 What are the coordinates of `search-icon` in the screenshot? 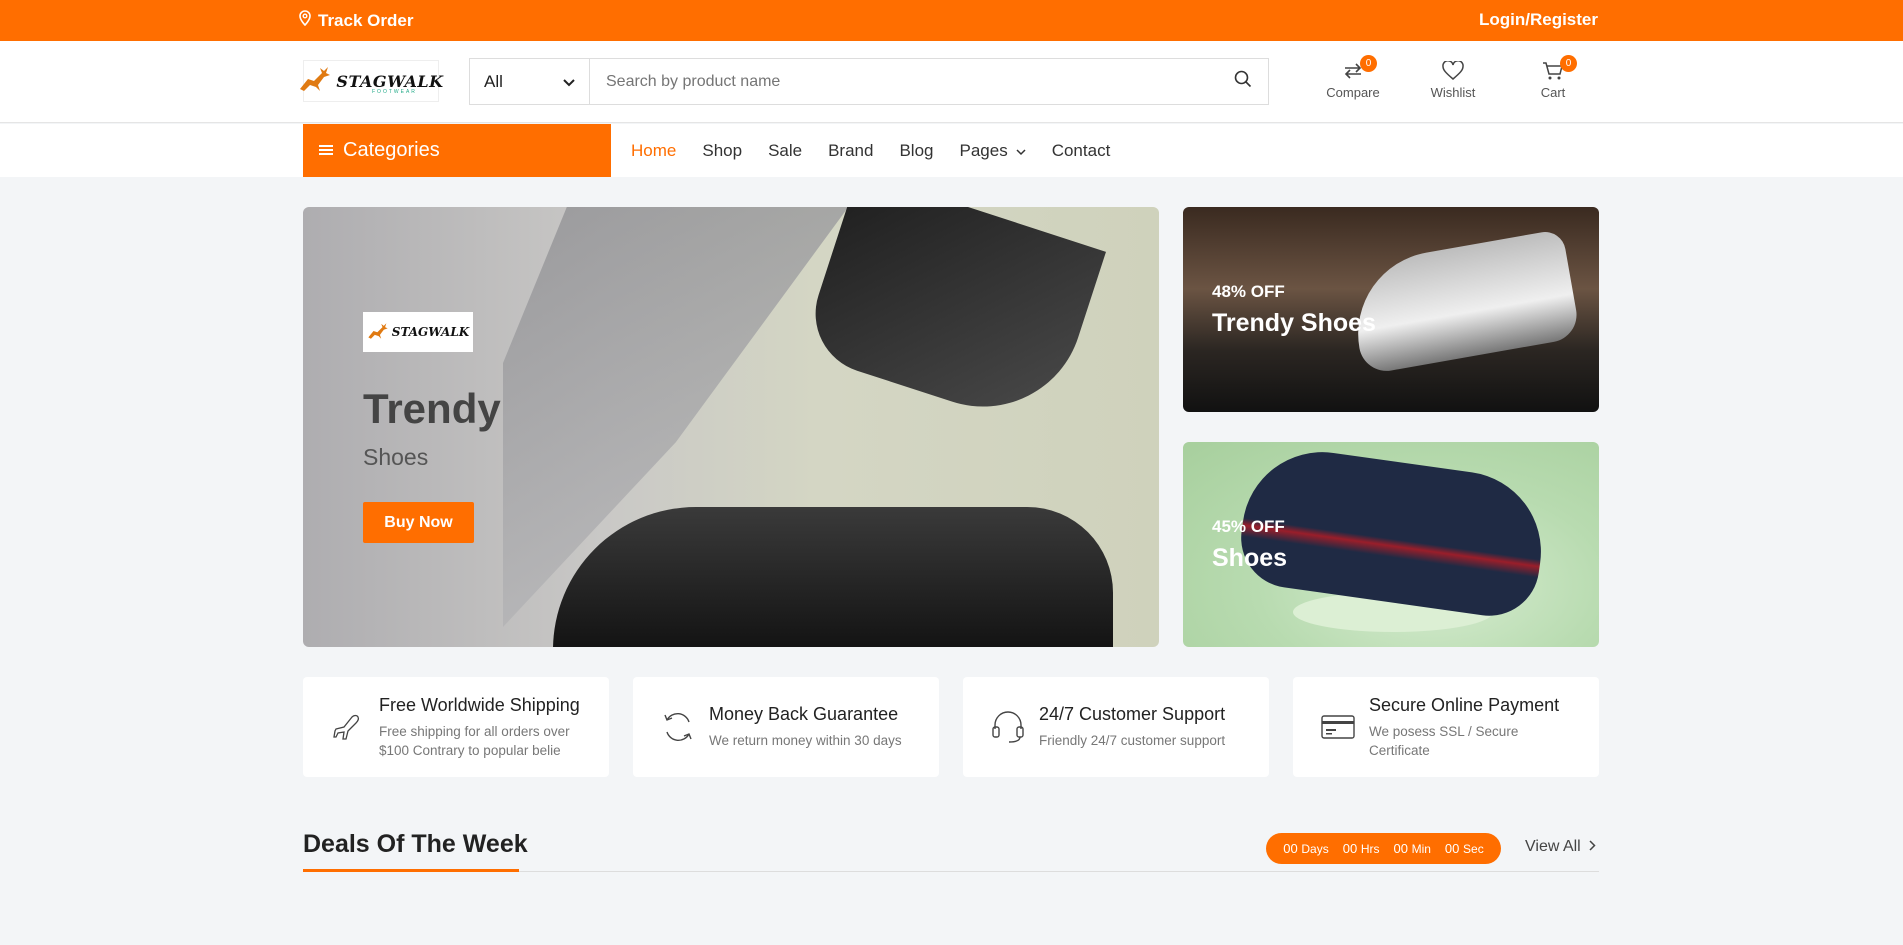 It's located at (1243, 81).